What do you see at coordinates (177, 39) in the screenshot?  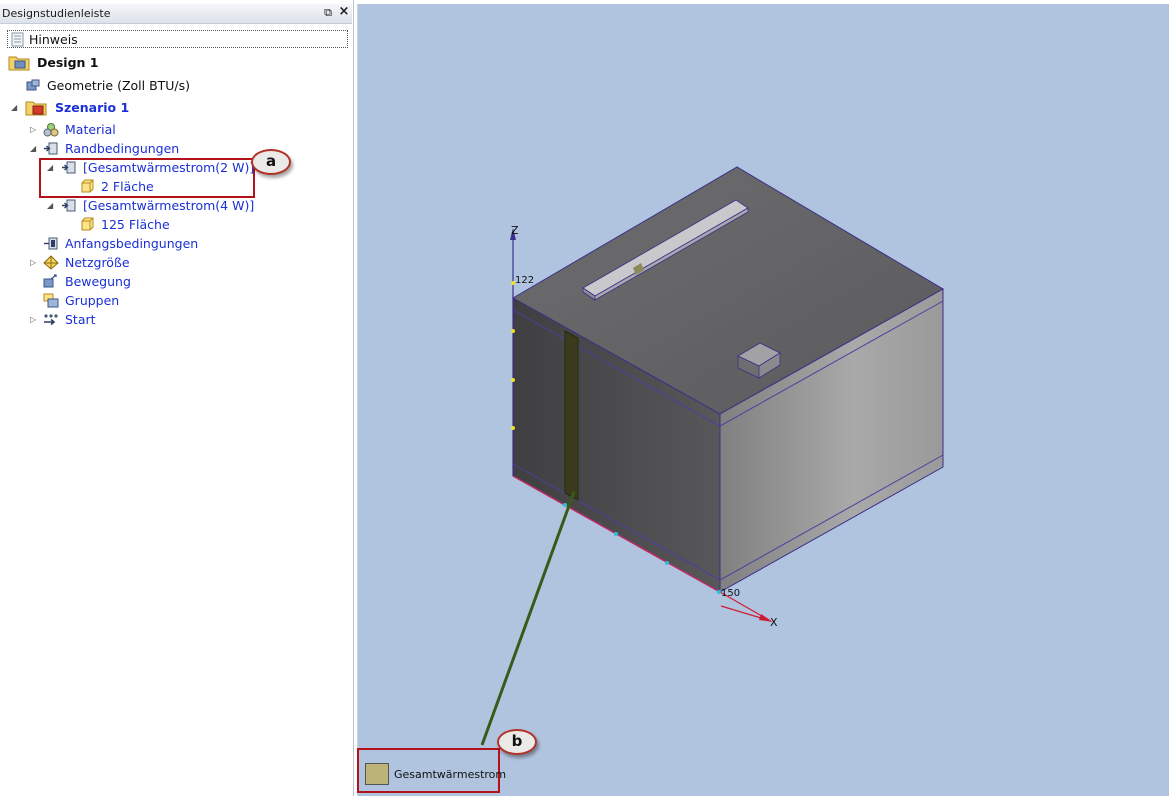 I see `tree-item-hinweis: Hinweis` at bounding box center [177, 39].